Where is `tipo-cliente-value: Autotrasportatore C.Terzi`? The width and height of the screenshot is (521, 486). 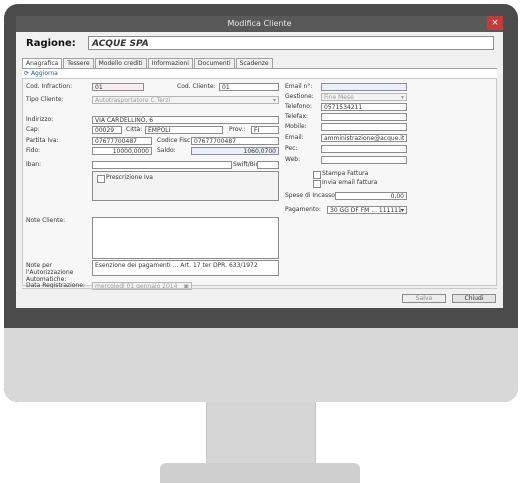 tipo-cliente-value: Autotrasportatore C.Terzi is located at coordinates (133, 100).